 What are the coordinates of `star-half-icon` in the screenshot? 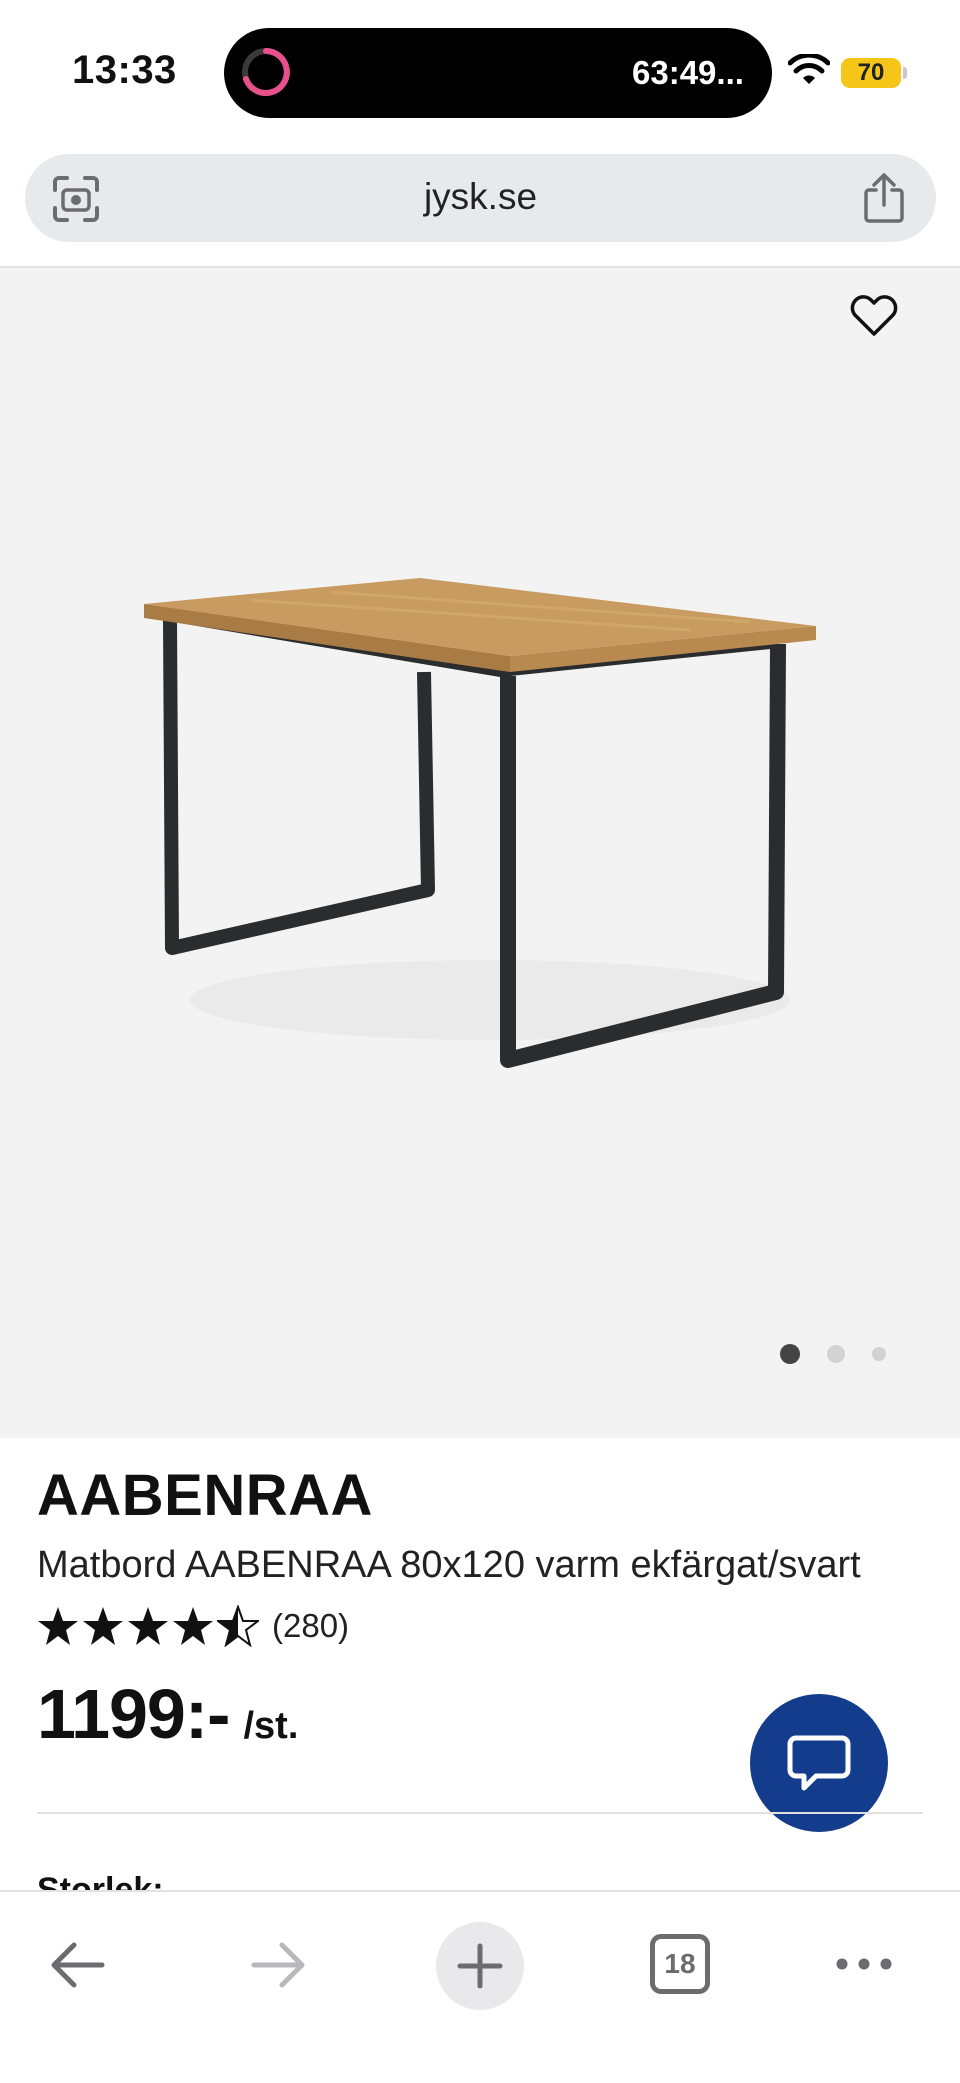 It's located at (238, 1626).